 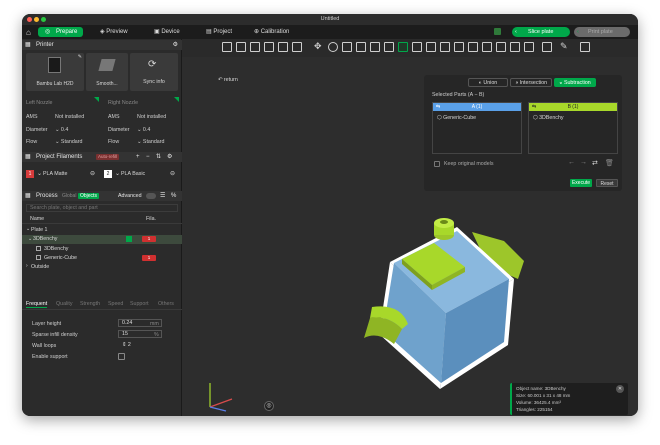 What do you see at coordinates (541, 32) in the screenshot?
I see `slice-plate-button: ‹ Slice plate` at bounding box center [541, 32].